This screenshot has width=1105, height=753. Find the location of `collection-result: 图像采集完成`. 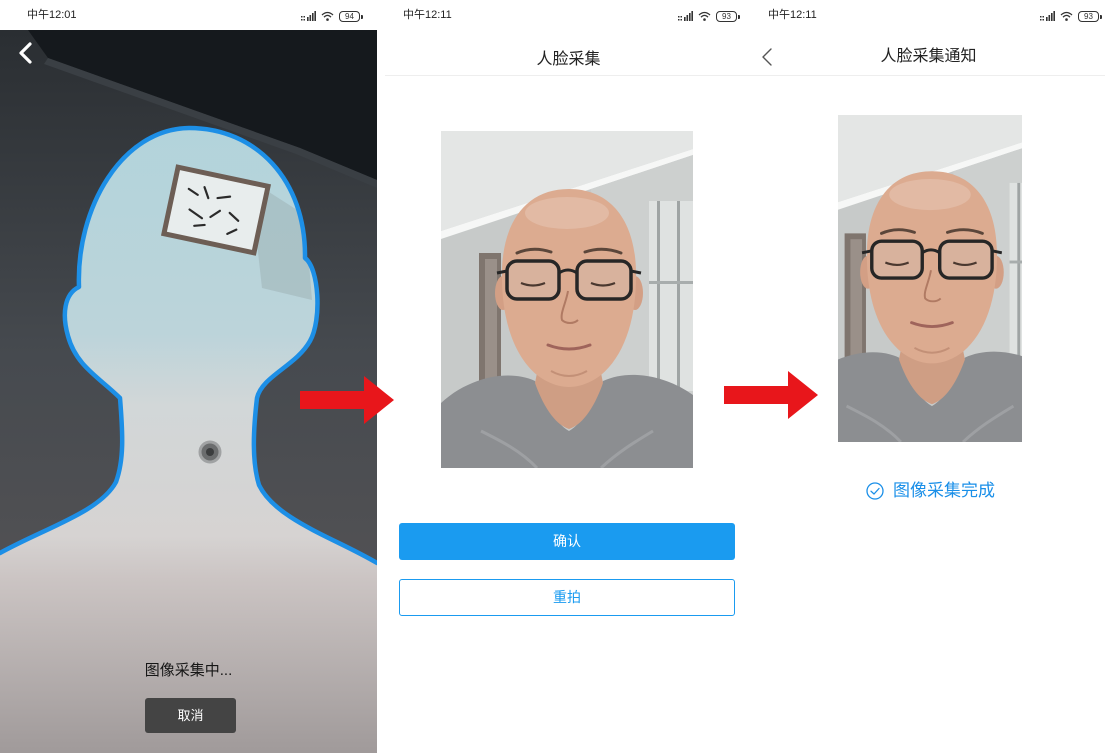

collection-result: 图像采集完成 is located at coordinates (930, 491).